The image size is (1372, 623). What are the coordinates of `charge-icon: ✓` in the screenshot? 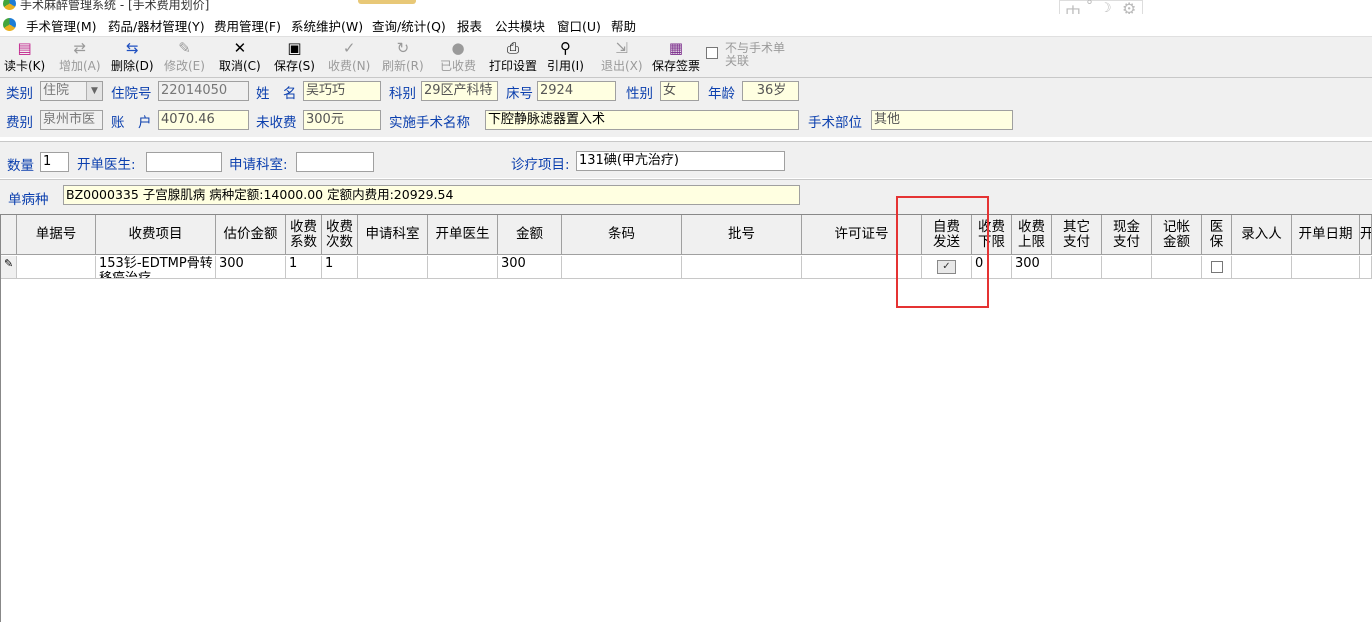 It's located at (349, 48).